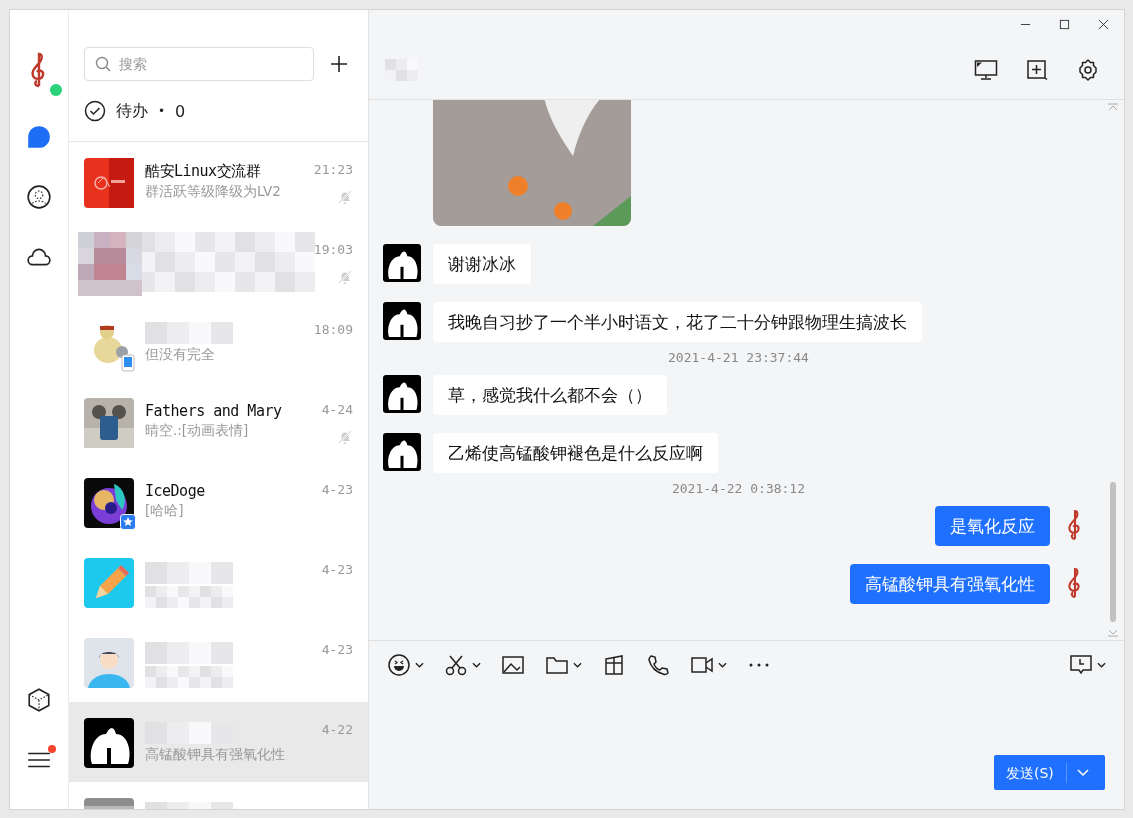 The height and width of the screenshot is (818, 1133). Describe the element at coordinates (658, 665) in the screenshot. I see `phone-call-icon` at that location.